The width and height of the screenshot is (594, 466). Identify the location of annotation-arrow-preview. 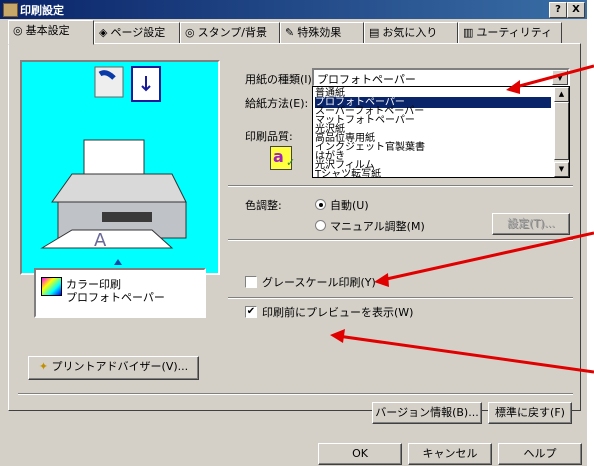
(465, 354).